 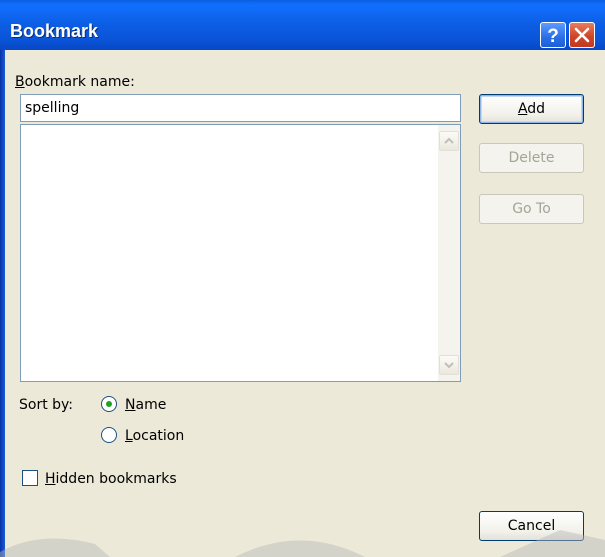 I want to click on scroll-down-button, so click(x=449, y=365).